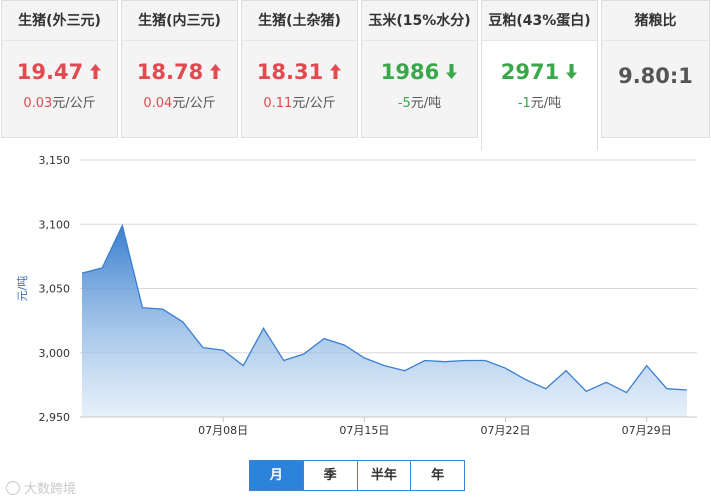 The height and width of the screenshot is (502, 711). I want to click on card-pig-local: 生猪(土杂猪) 18.31 0.11元/公斤, so click(299, 69).